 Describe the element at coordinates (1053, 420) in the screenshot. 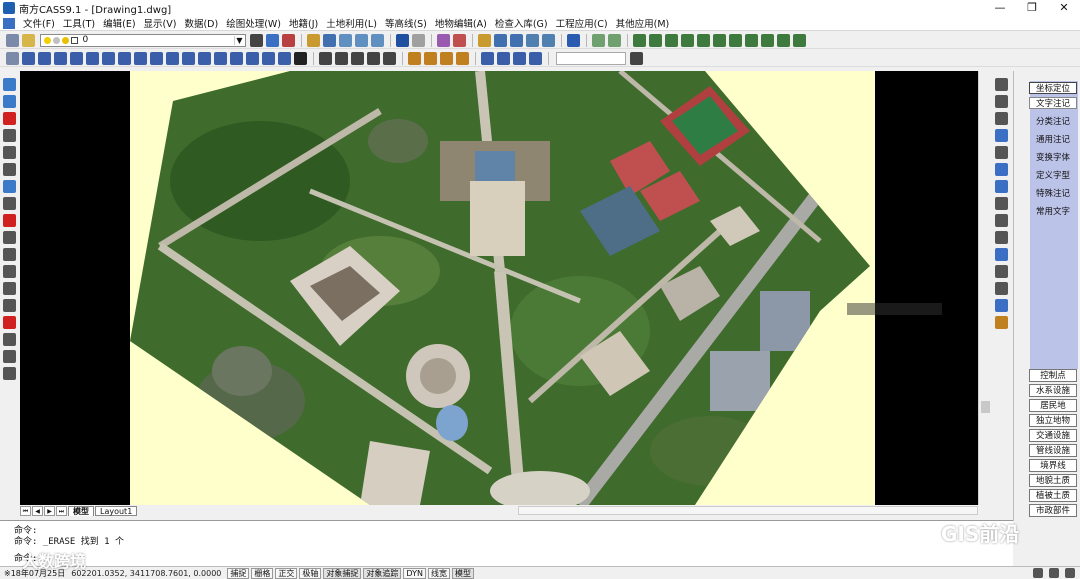

I see `palette-btn-independent-feature: 独立地物` at that location.